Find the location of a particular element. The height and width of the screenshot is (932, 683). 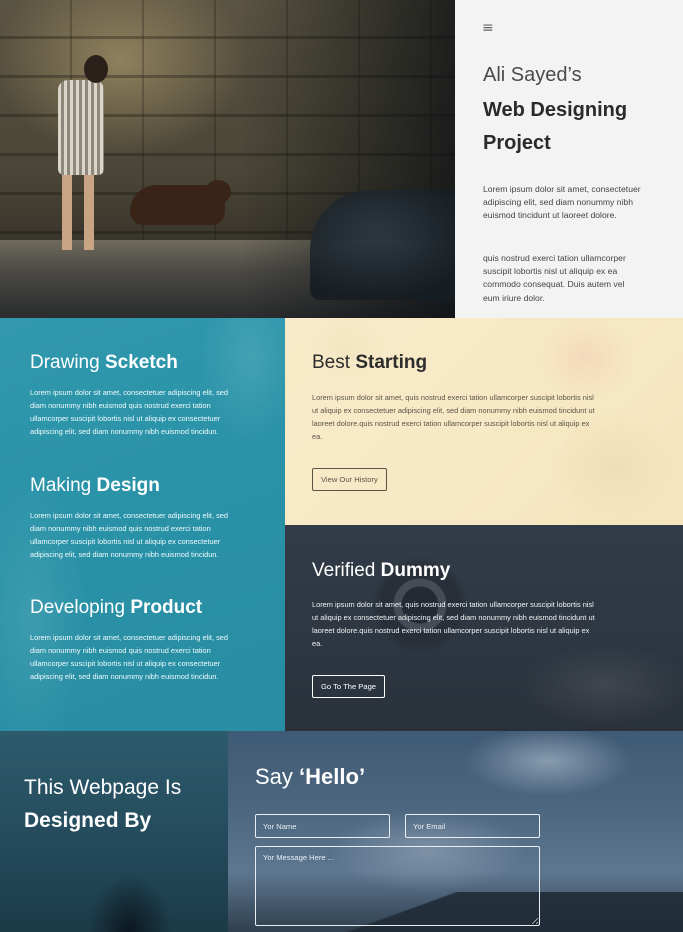

feature-title-bold: Product is located at coordinates (166, 607).